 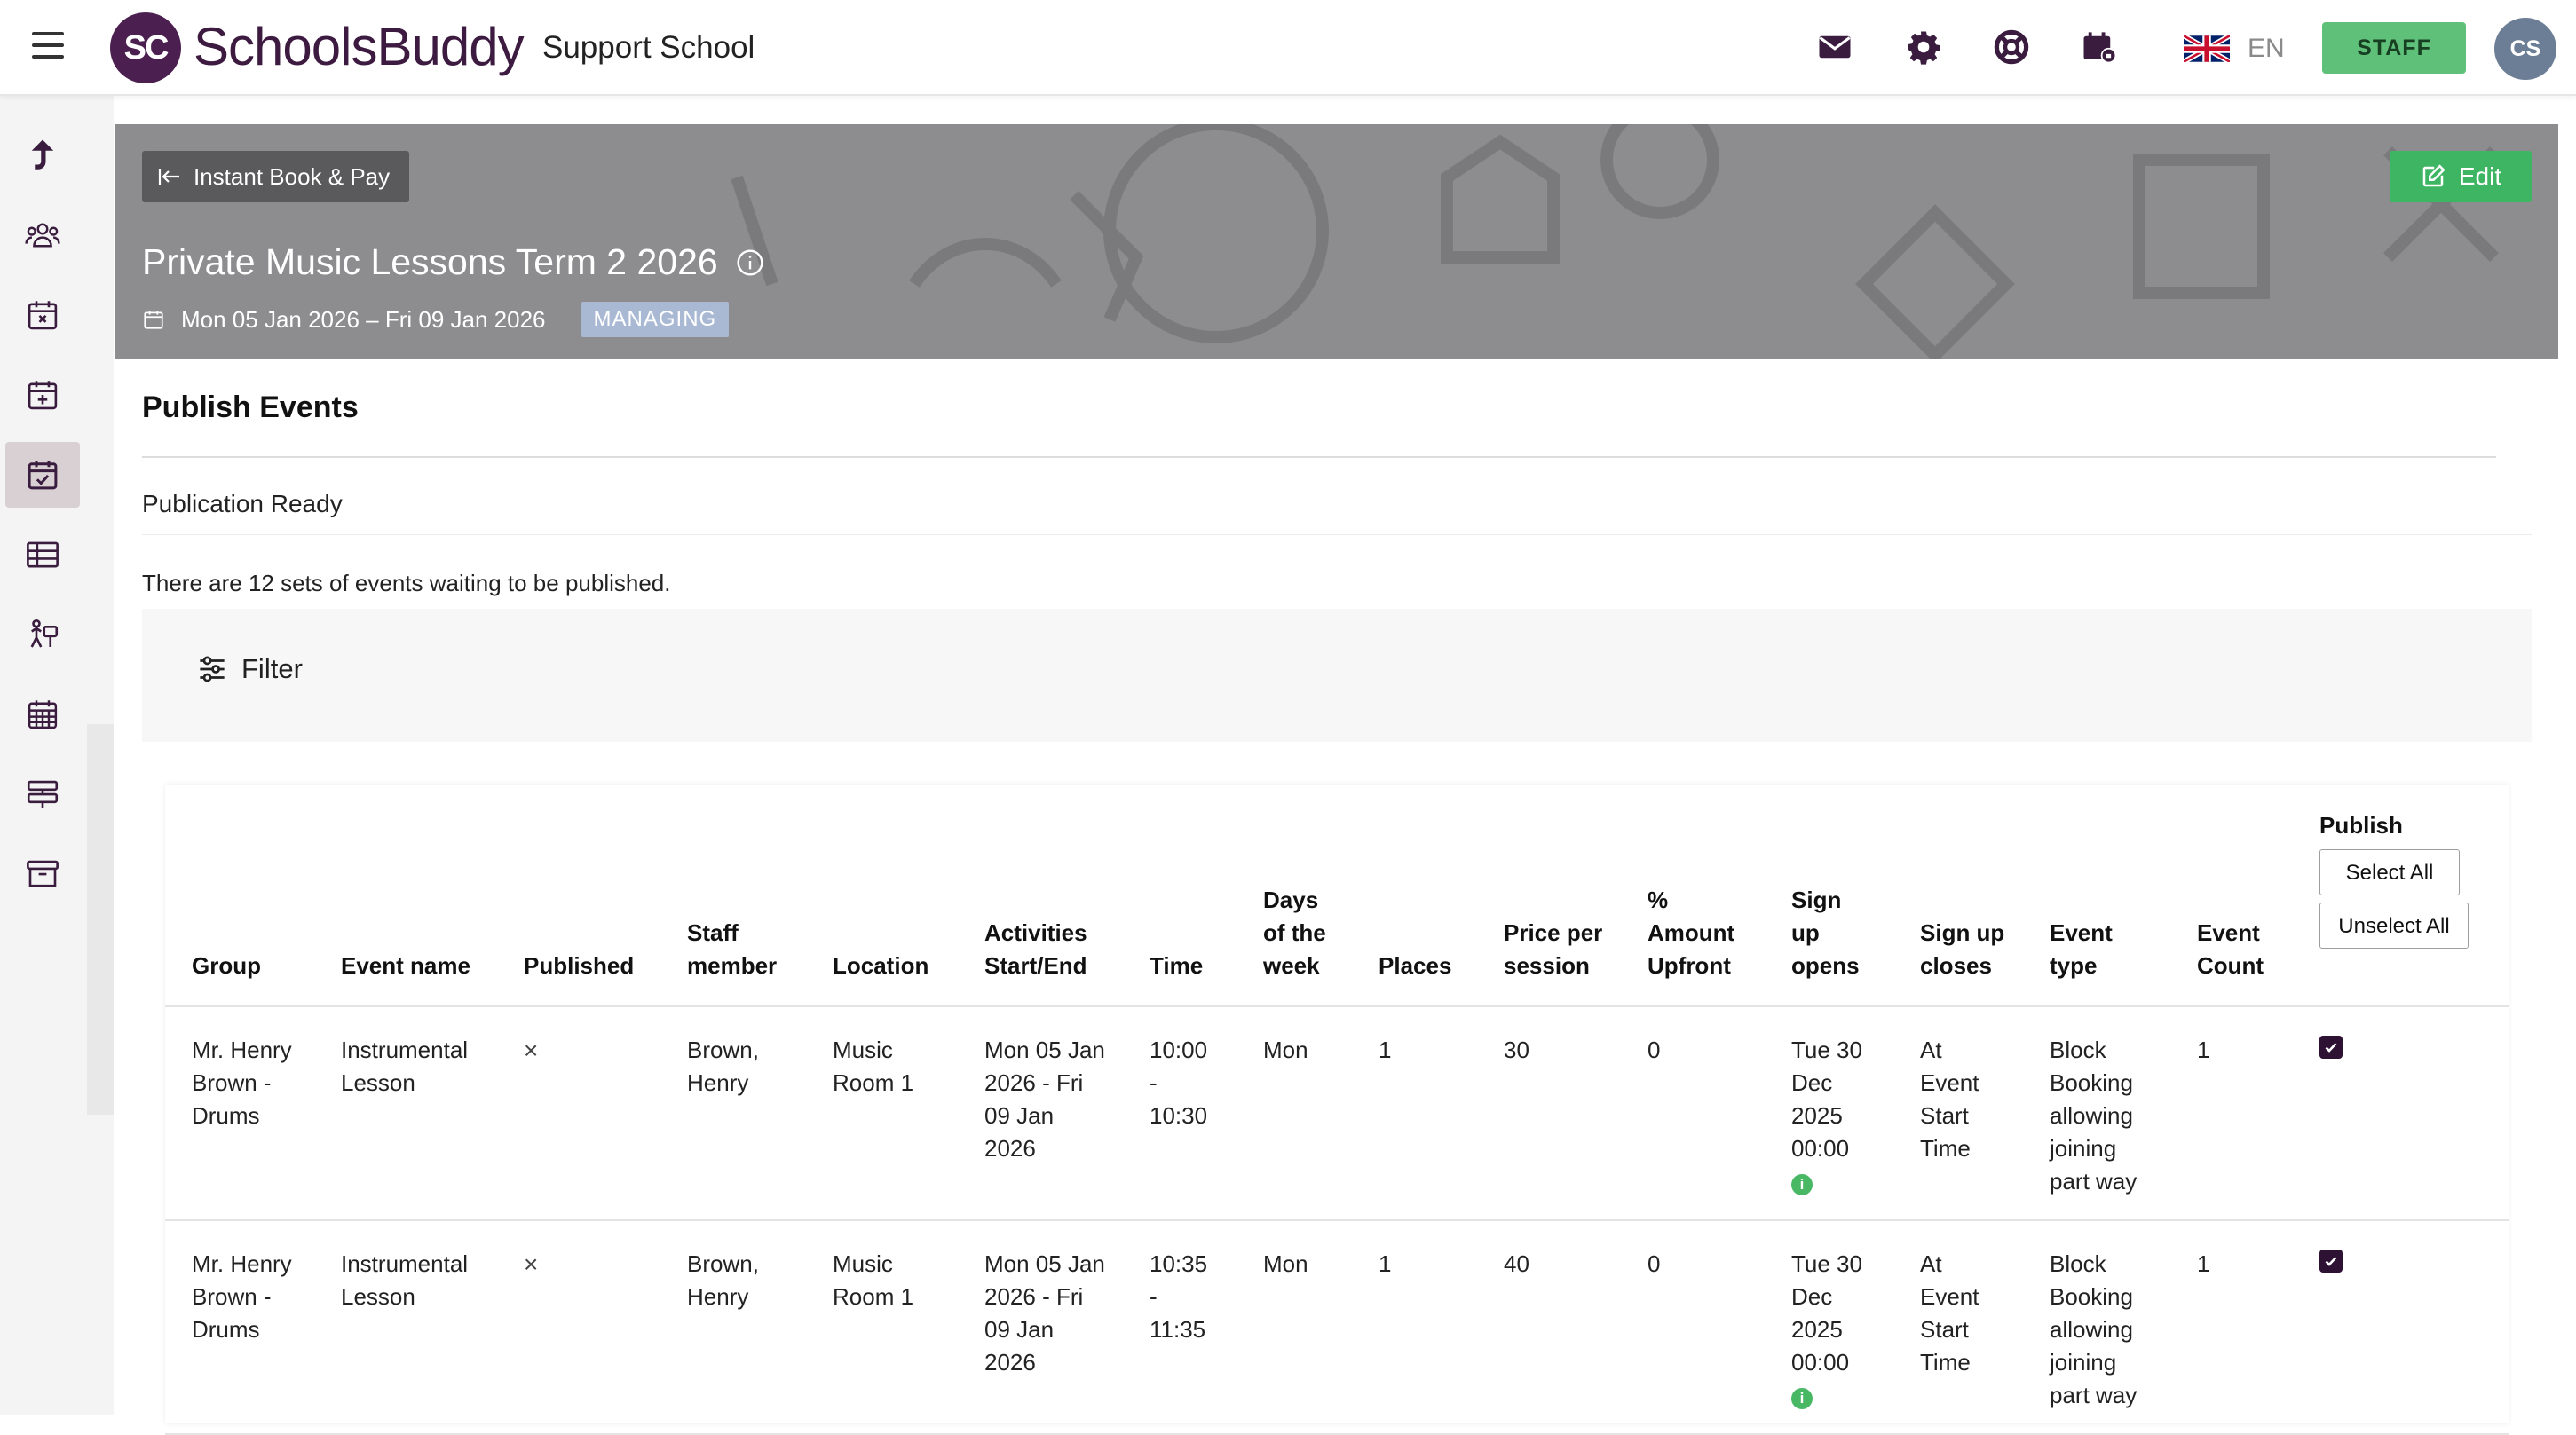 What do you see at coordinates (655, 319) in the screenshot?
I see `status-badge: MANAGING` at bounding box center [655, 319].